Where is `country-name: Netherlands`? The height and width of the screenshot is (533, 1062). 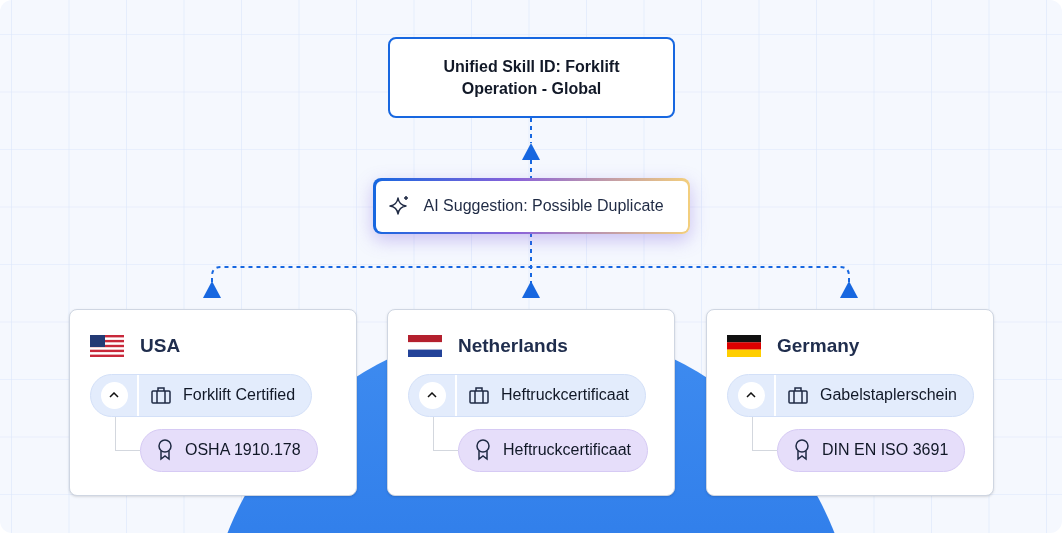 country-name: Netherlands is located at coordinates (513, 346).